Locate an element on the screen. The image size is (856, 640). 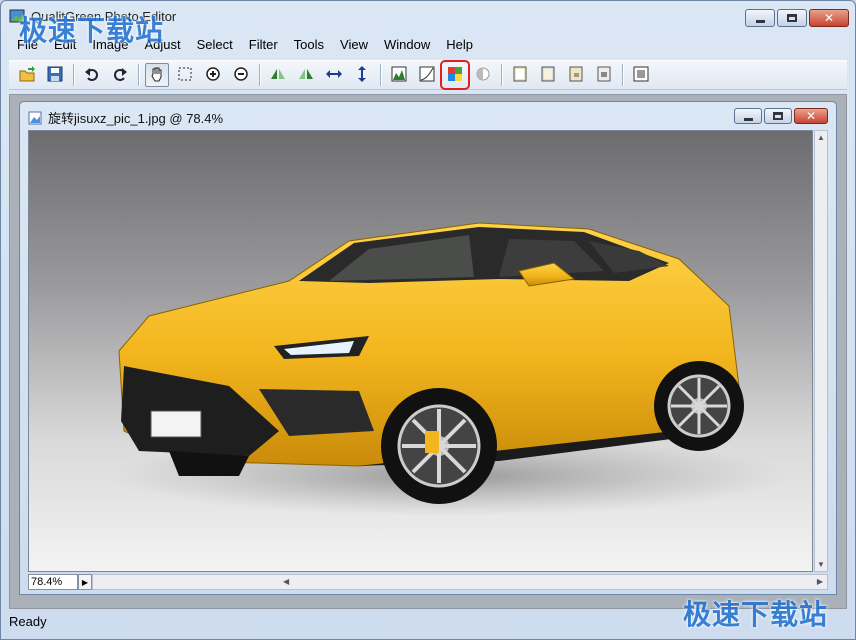
menu-tools: Tools is located at coordinates (309, 45).